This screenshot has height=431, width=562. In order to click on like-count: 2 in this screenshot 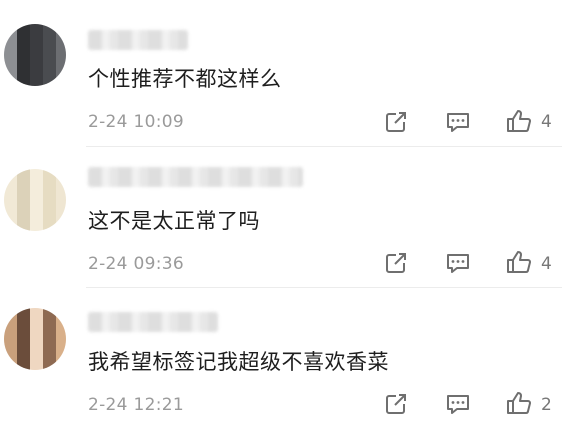, I will do `click(546, 405)`.